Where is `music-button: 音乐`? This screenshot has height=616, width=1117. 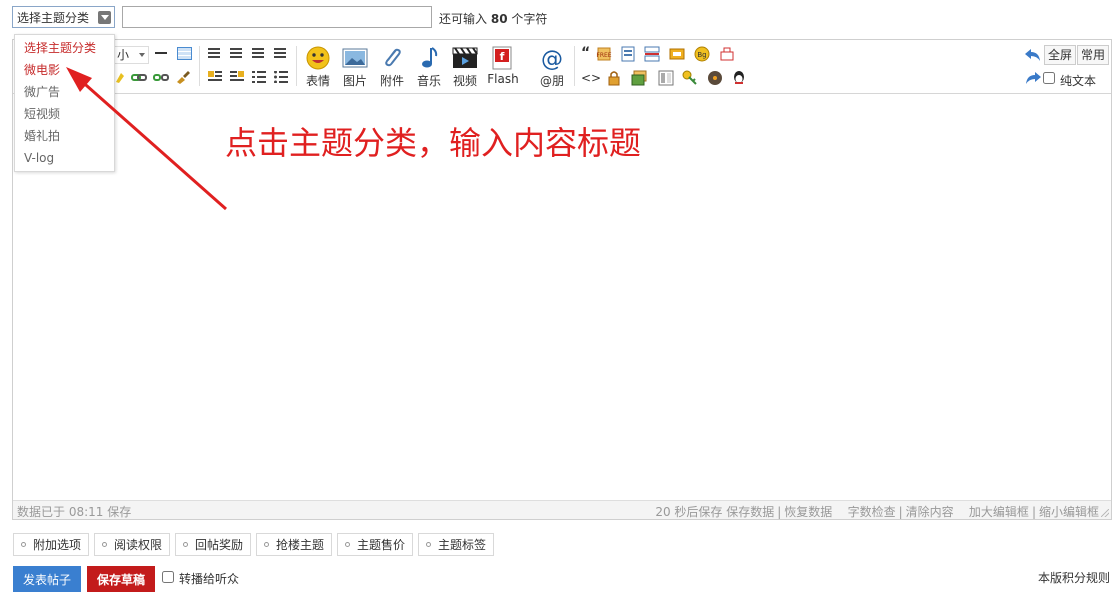 music-button: 音乐 is located at coordinates (429, 67).